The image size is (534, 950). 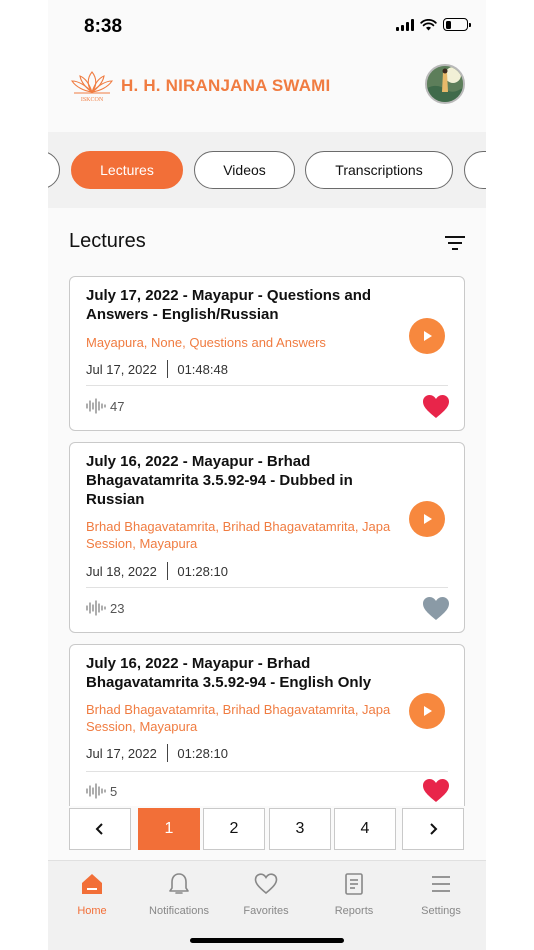 I want to click on tab-videos: Videos, so click(x=244, y=170).